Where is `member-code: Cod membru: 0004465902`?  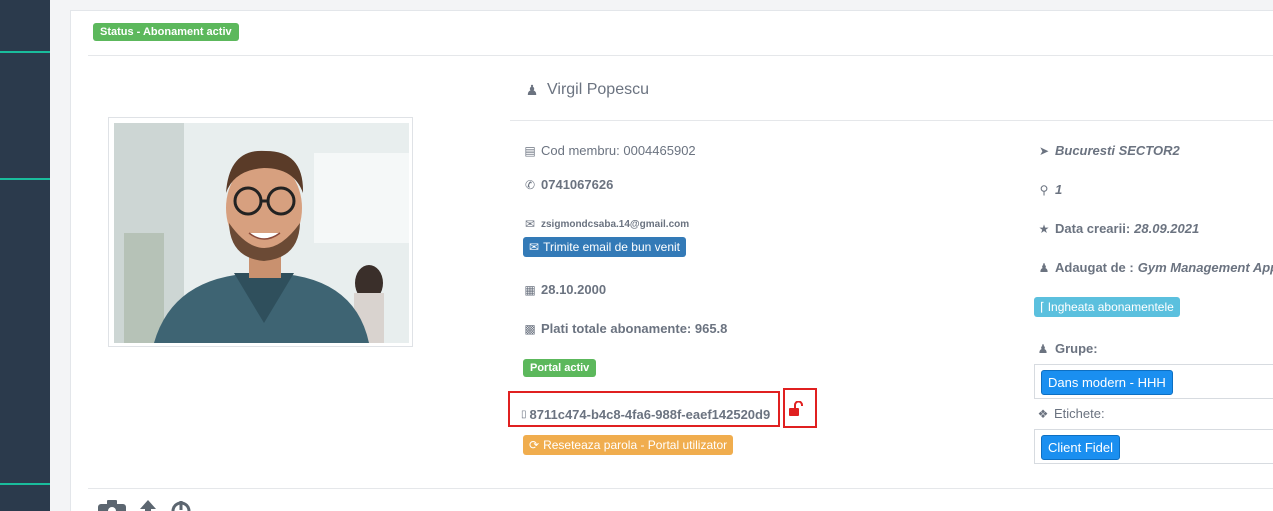
member-code: Cod membru: 0004465902 is located at coordinates (618, 150).